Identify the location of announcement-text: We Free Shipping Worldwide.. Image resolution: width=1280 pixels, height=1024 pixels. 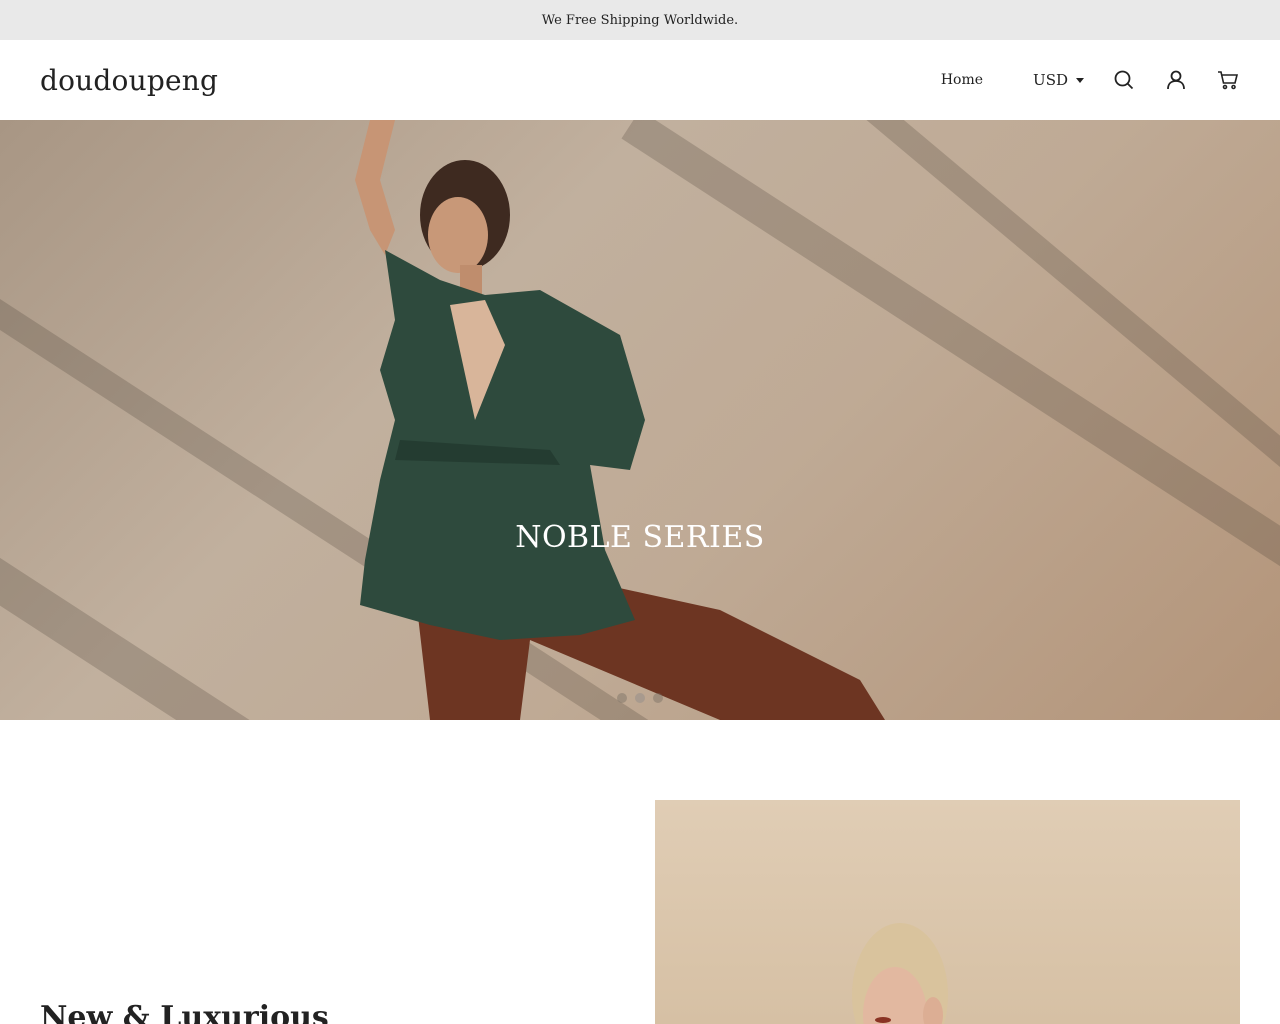
(640, 20).